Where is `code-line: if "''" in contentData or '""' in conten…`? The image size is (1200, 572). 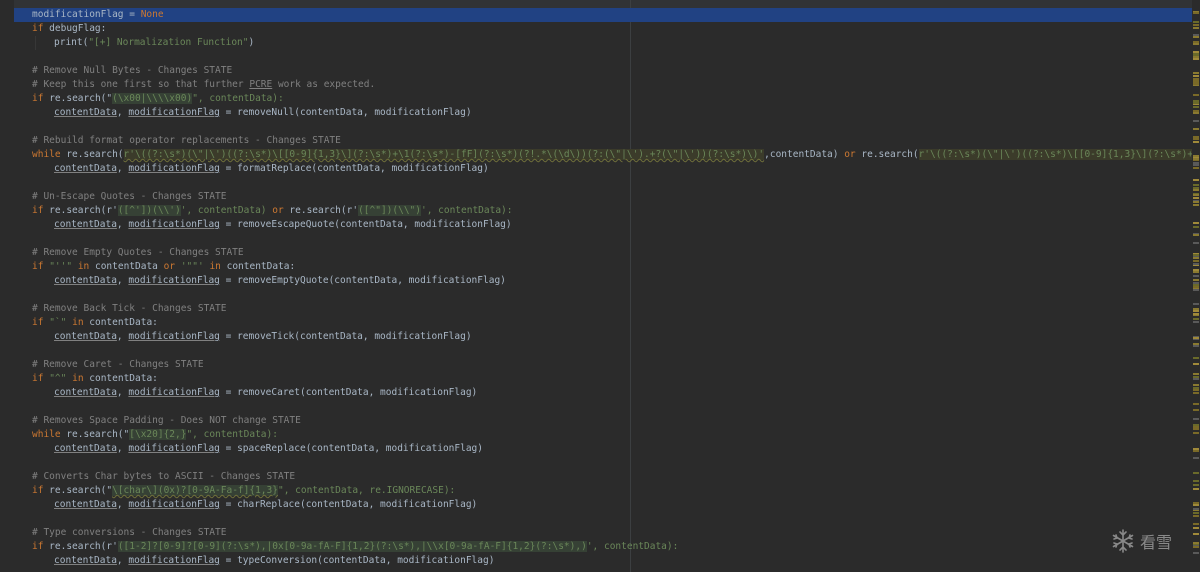 code-line: if "''" in contentData or '""' in conten… is located at coordinates (163, 267).